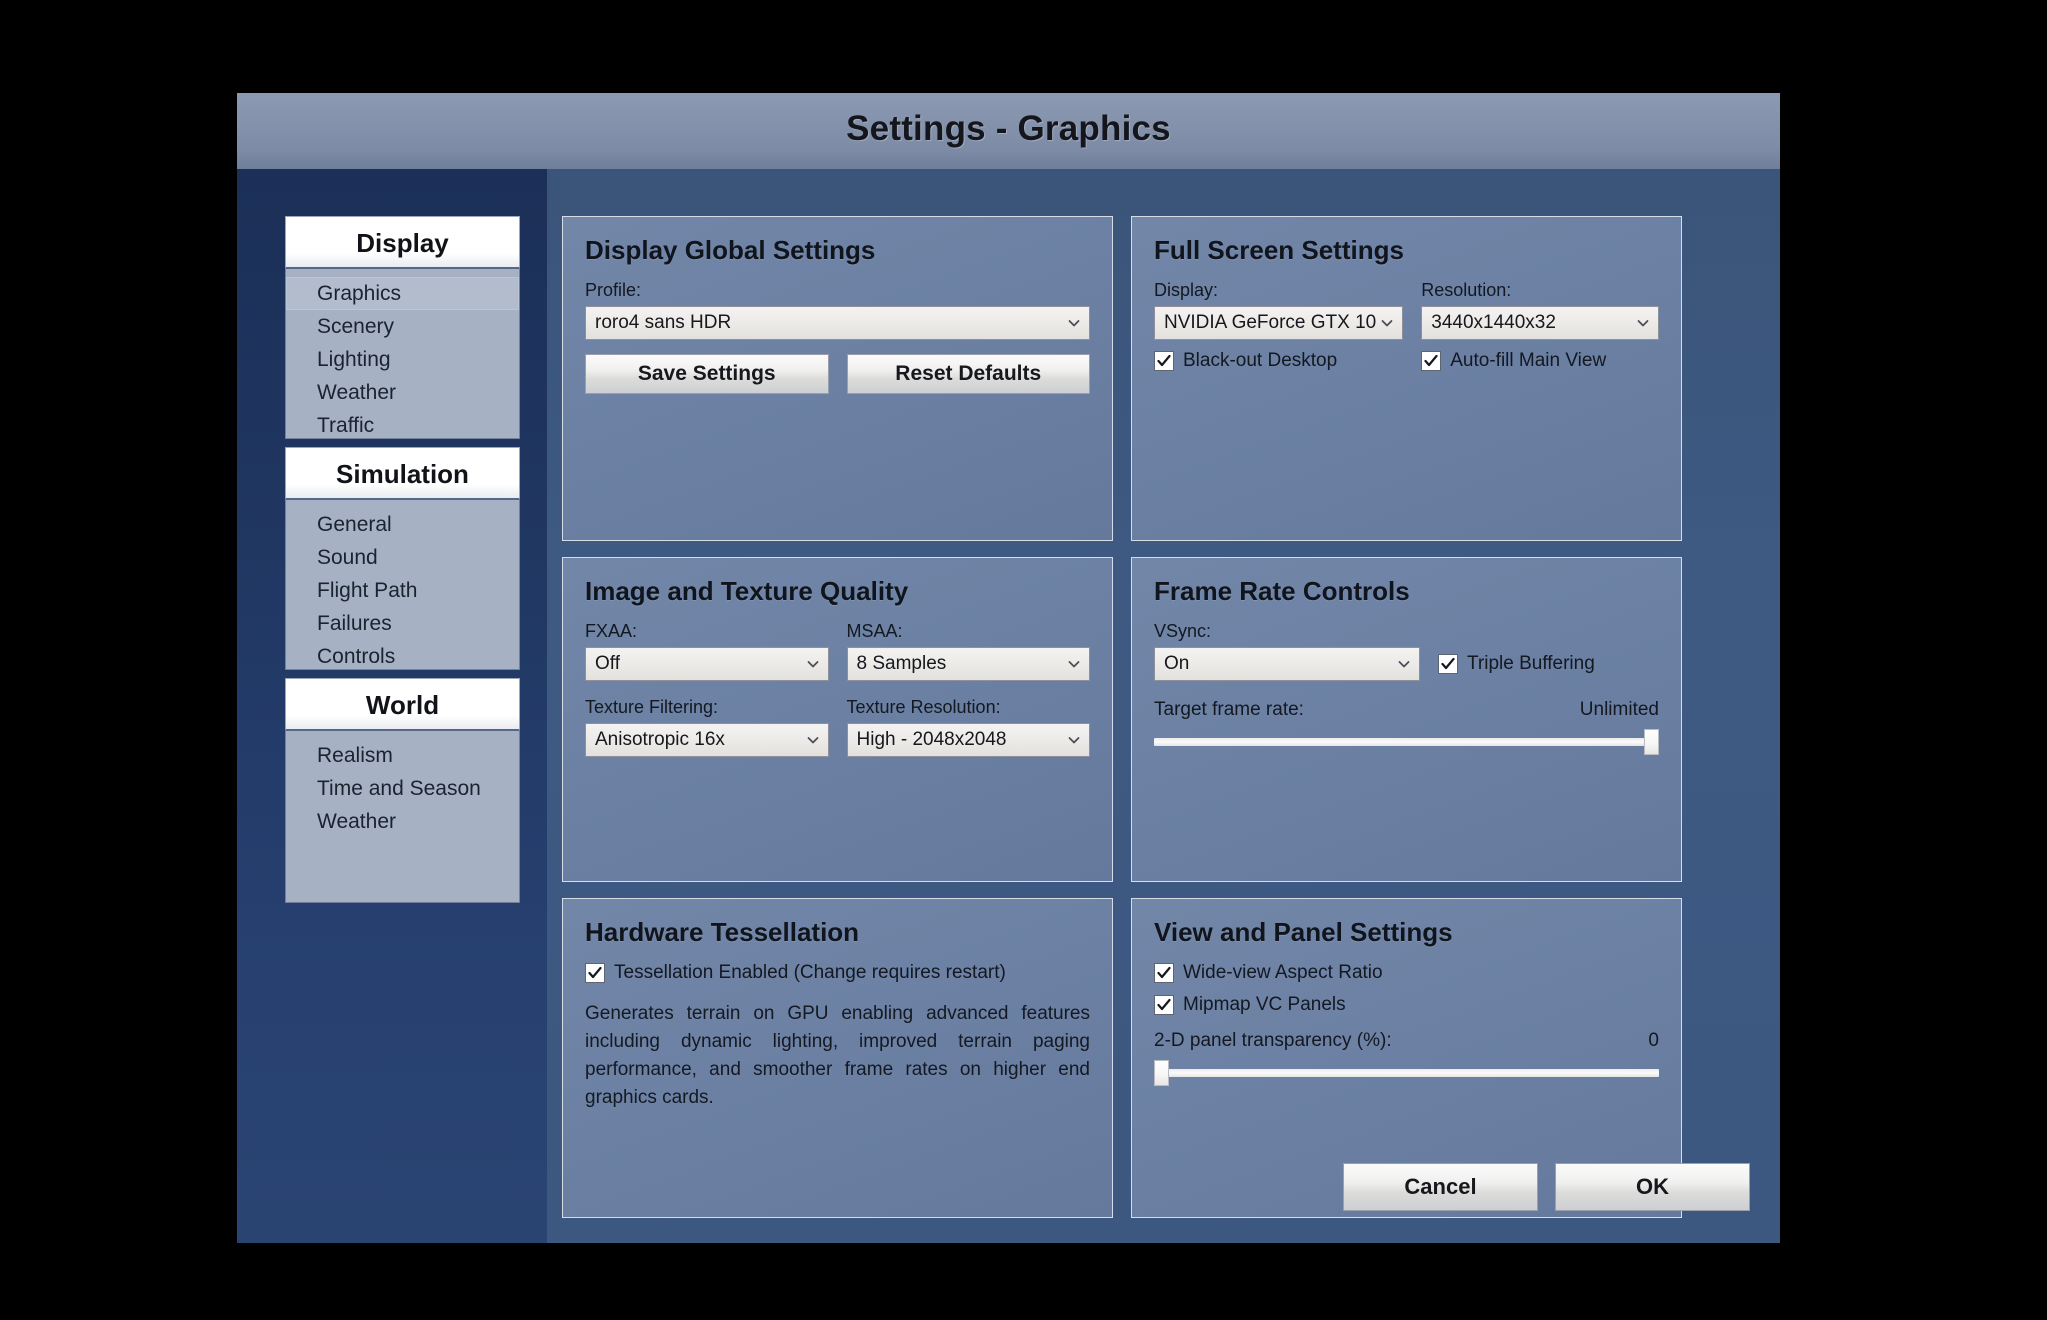 The height and width of the screenshot is (1320, 2047). What do you see at coordinates (707, 664) in the screenshot?
I see `fxaa-dropdown: Off` at bounding box center [707, 664].